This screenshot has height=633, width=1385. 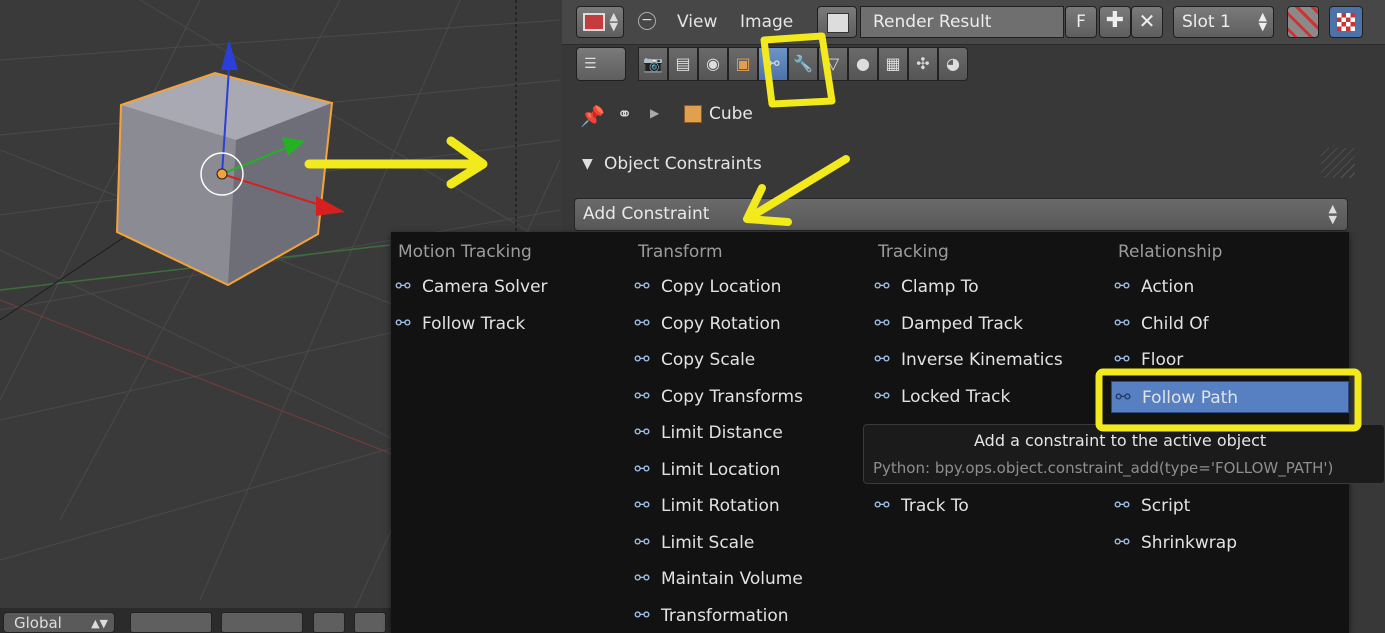 I want to click on constraint-item-limit-location: ⚯ Limit Location, so click(x=746, y=470).